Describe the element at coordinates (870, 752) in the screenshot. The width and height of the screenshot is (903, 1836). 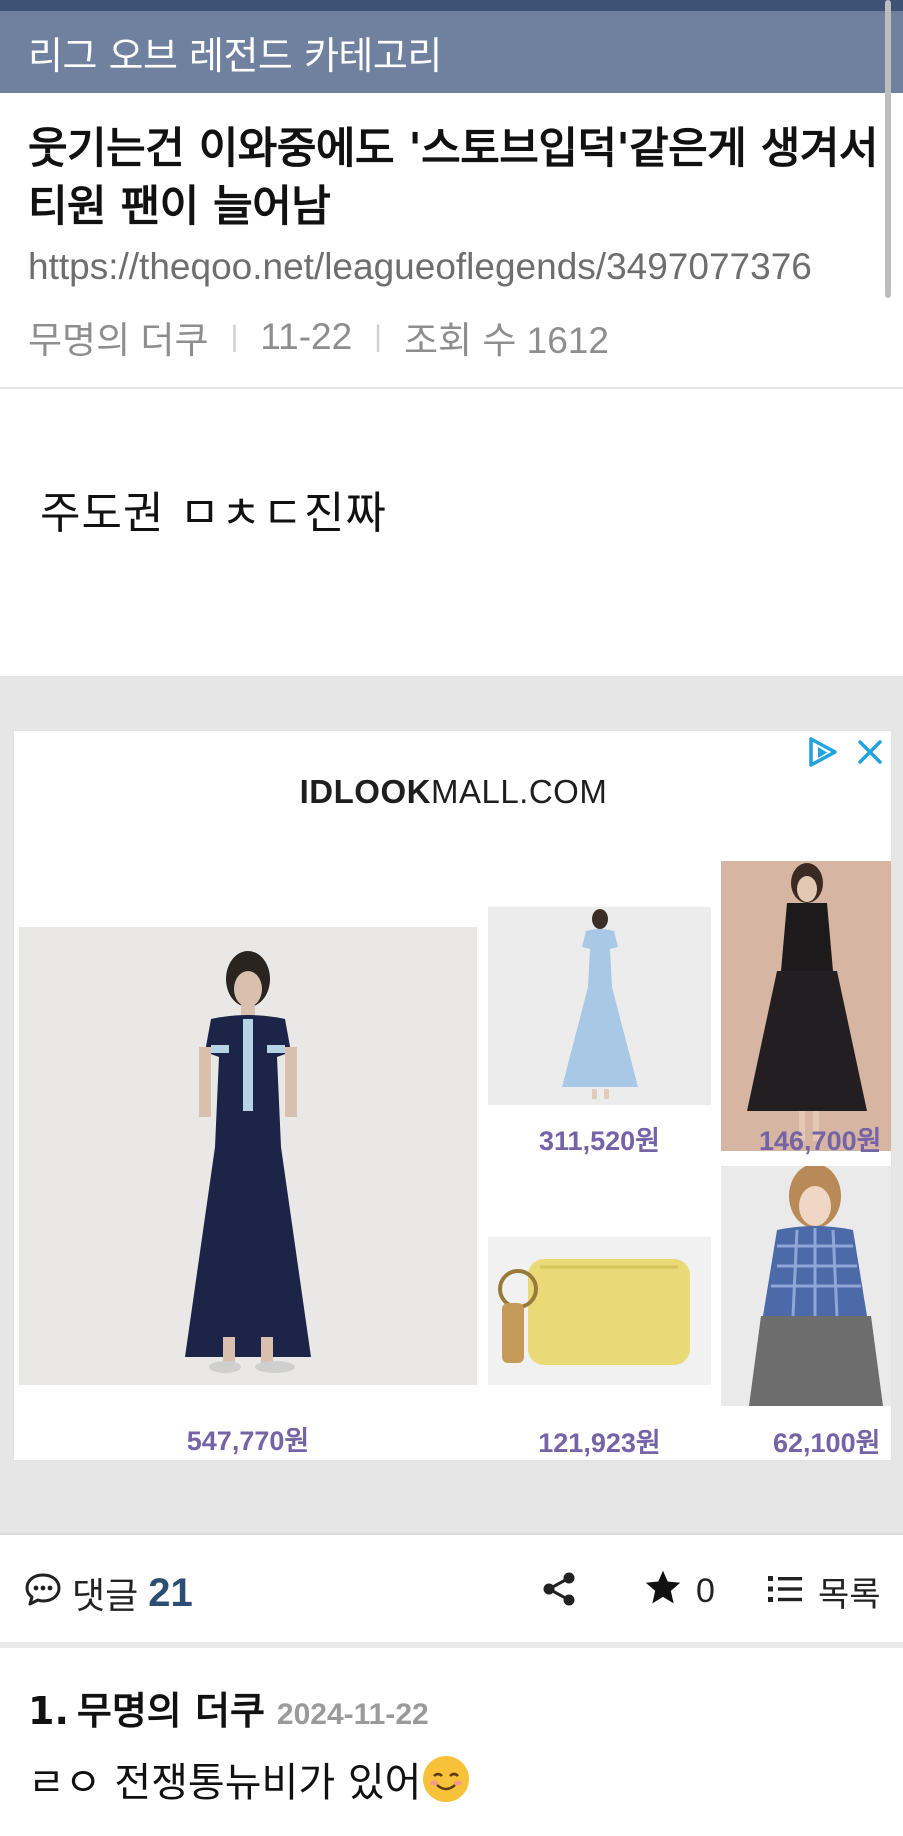
I see `close-icon` at that location.